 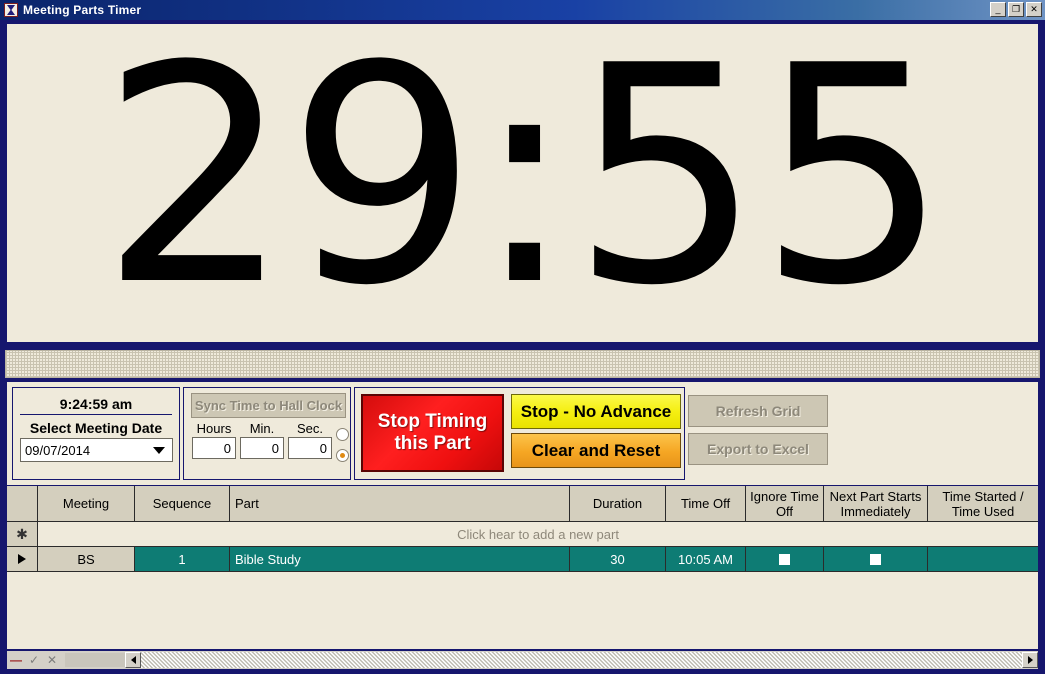 I want to click on next-part-immediately-checkbox, so click(x=875, y=559).